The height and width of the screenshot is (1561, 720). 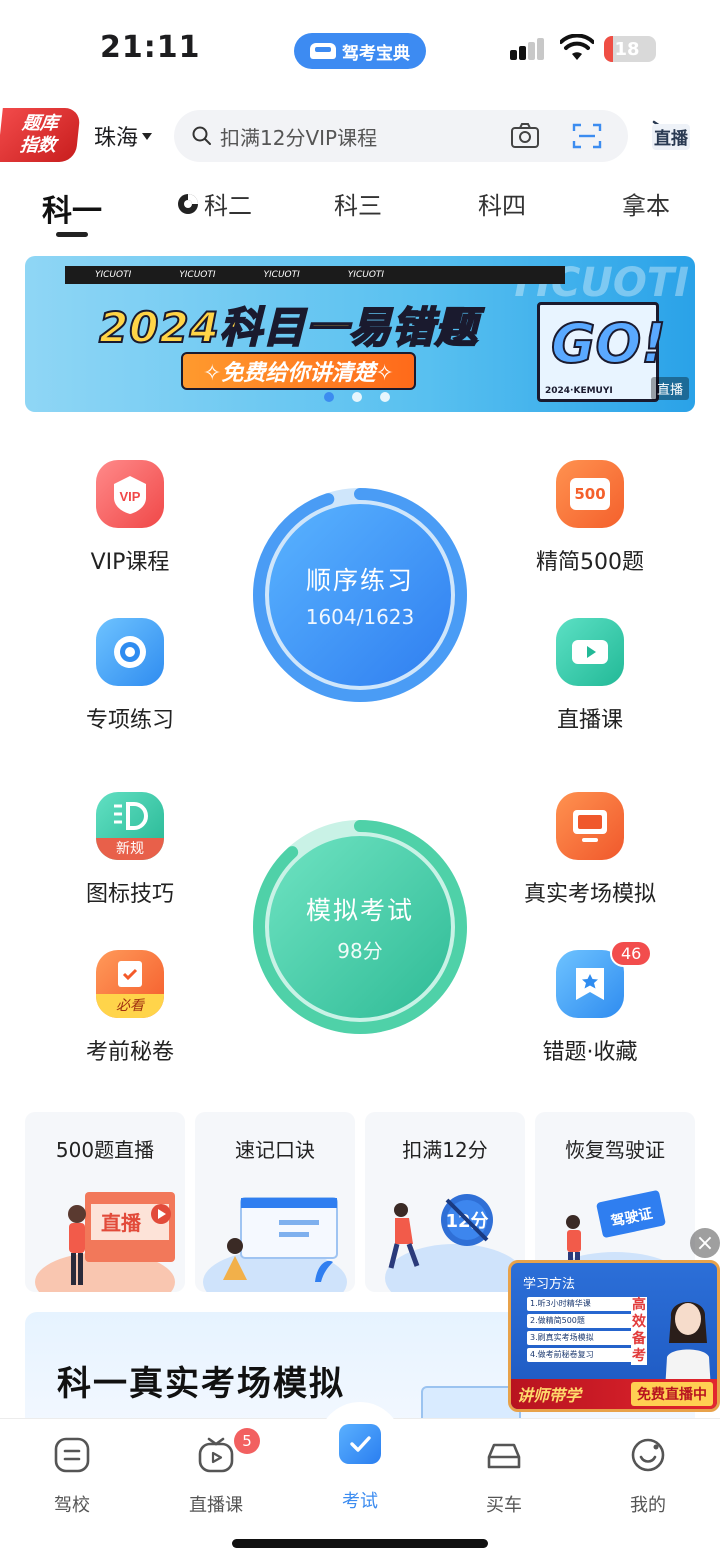 I want to click on question-bank-index-badge: 题库 指数, so click(x=40, y=135).